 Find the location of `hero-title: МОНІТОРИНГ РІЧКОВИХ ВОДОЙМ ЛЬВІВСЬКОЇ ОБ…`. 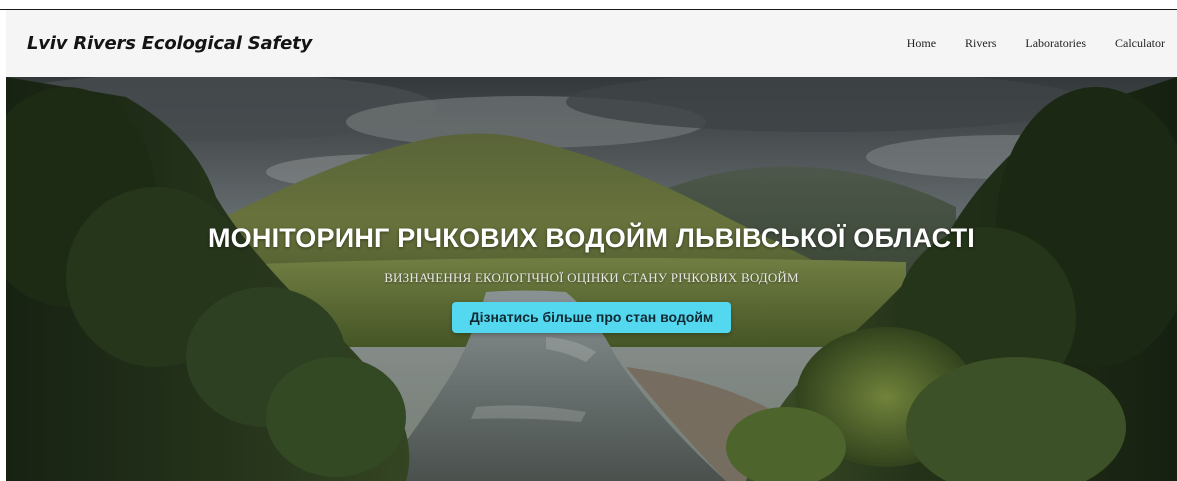

hero-title: МОНІТОРИНГ РІЧКОВИХ ВОДОЙМ ЛЬВІВСЬКОЇ ОБ… is located at coordinates (591, 238).